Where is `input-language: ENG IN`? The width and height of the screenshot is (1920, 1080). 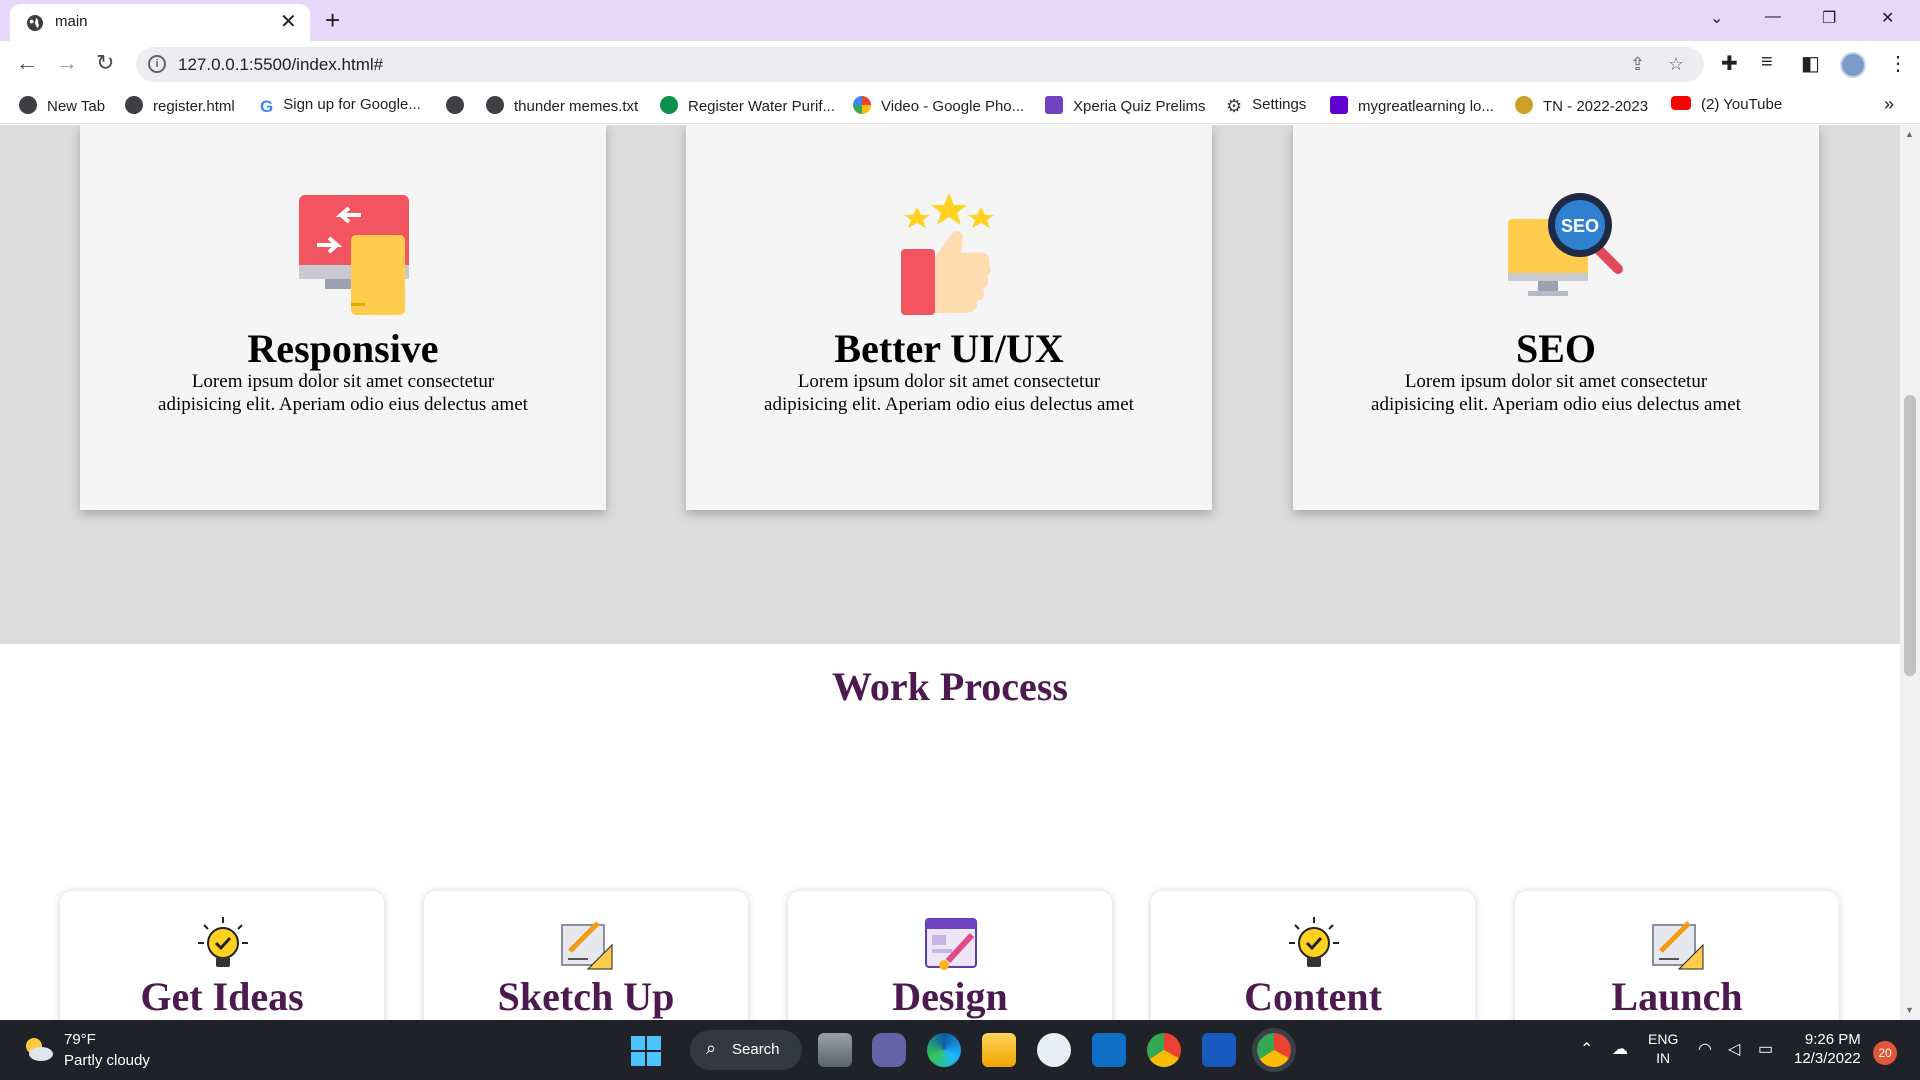
input-language: ENG IN is located at coordinates (1663, 1049).